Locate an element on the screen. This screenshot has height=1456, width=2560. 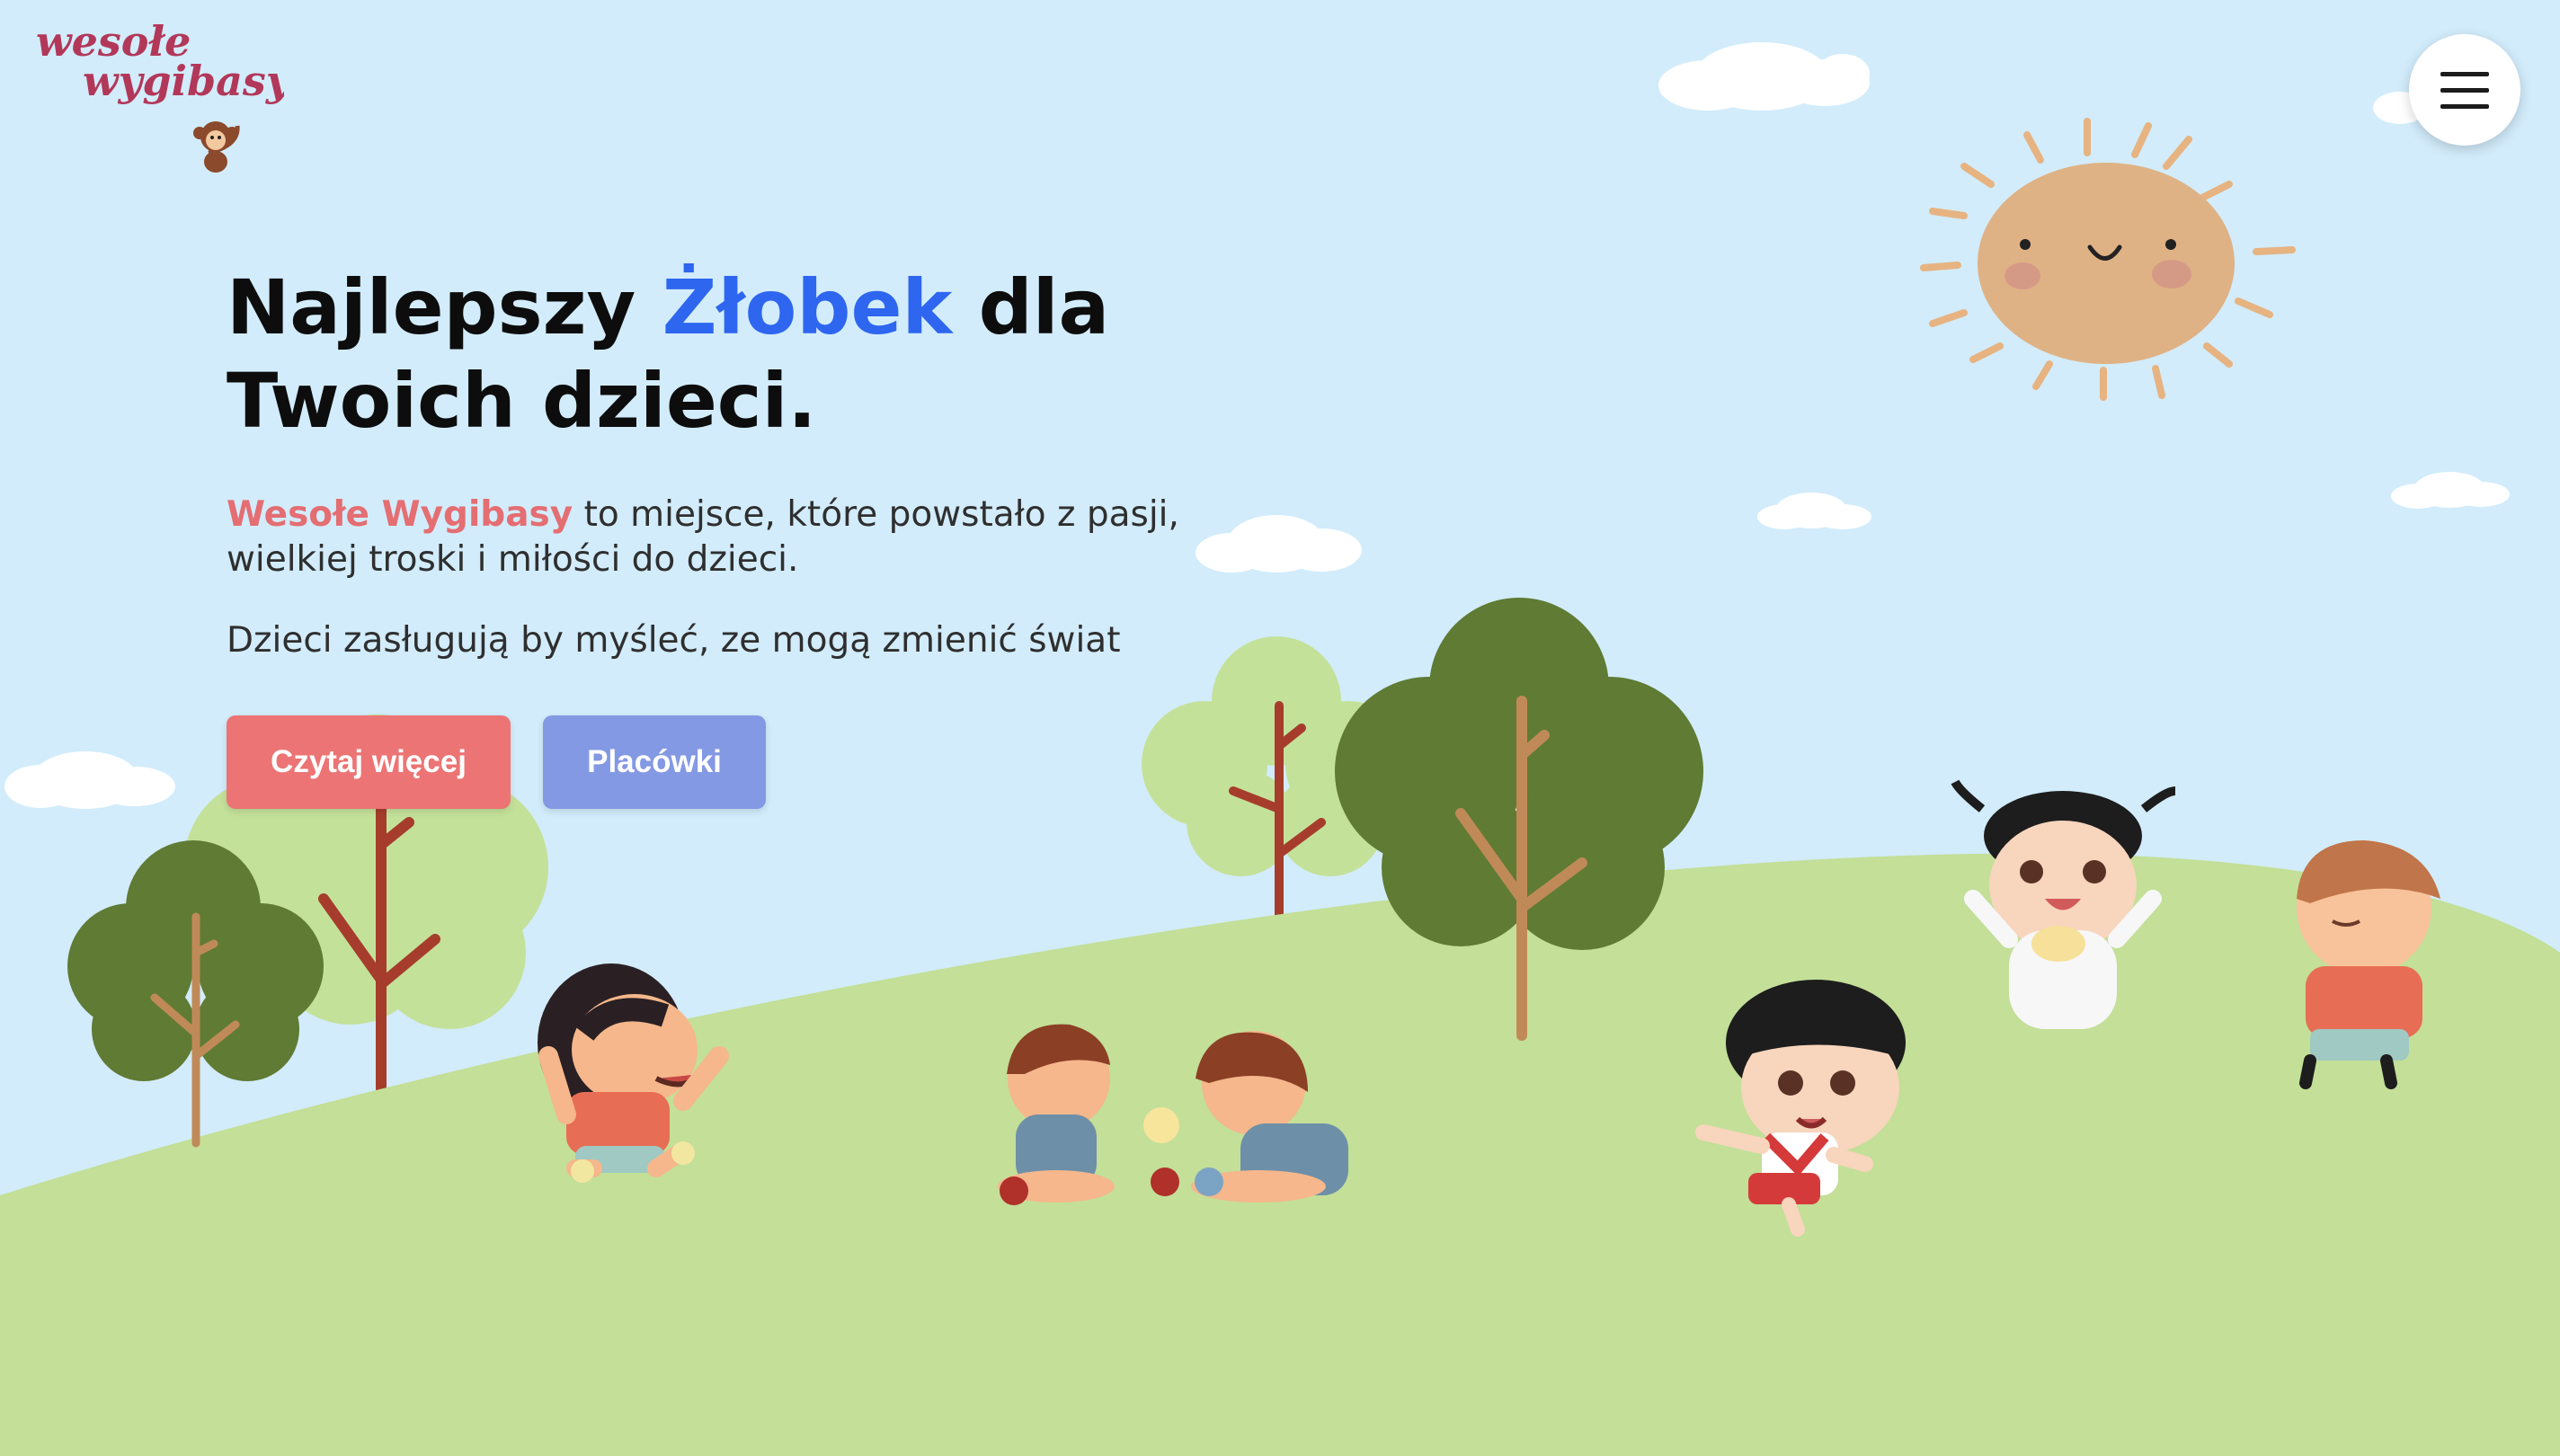
monkey-icon is located at coordinates (216, 147).